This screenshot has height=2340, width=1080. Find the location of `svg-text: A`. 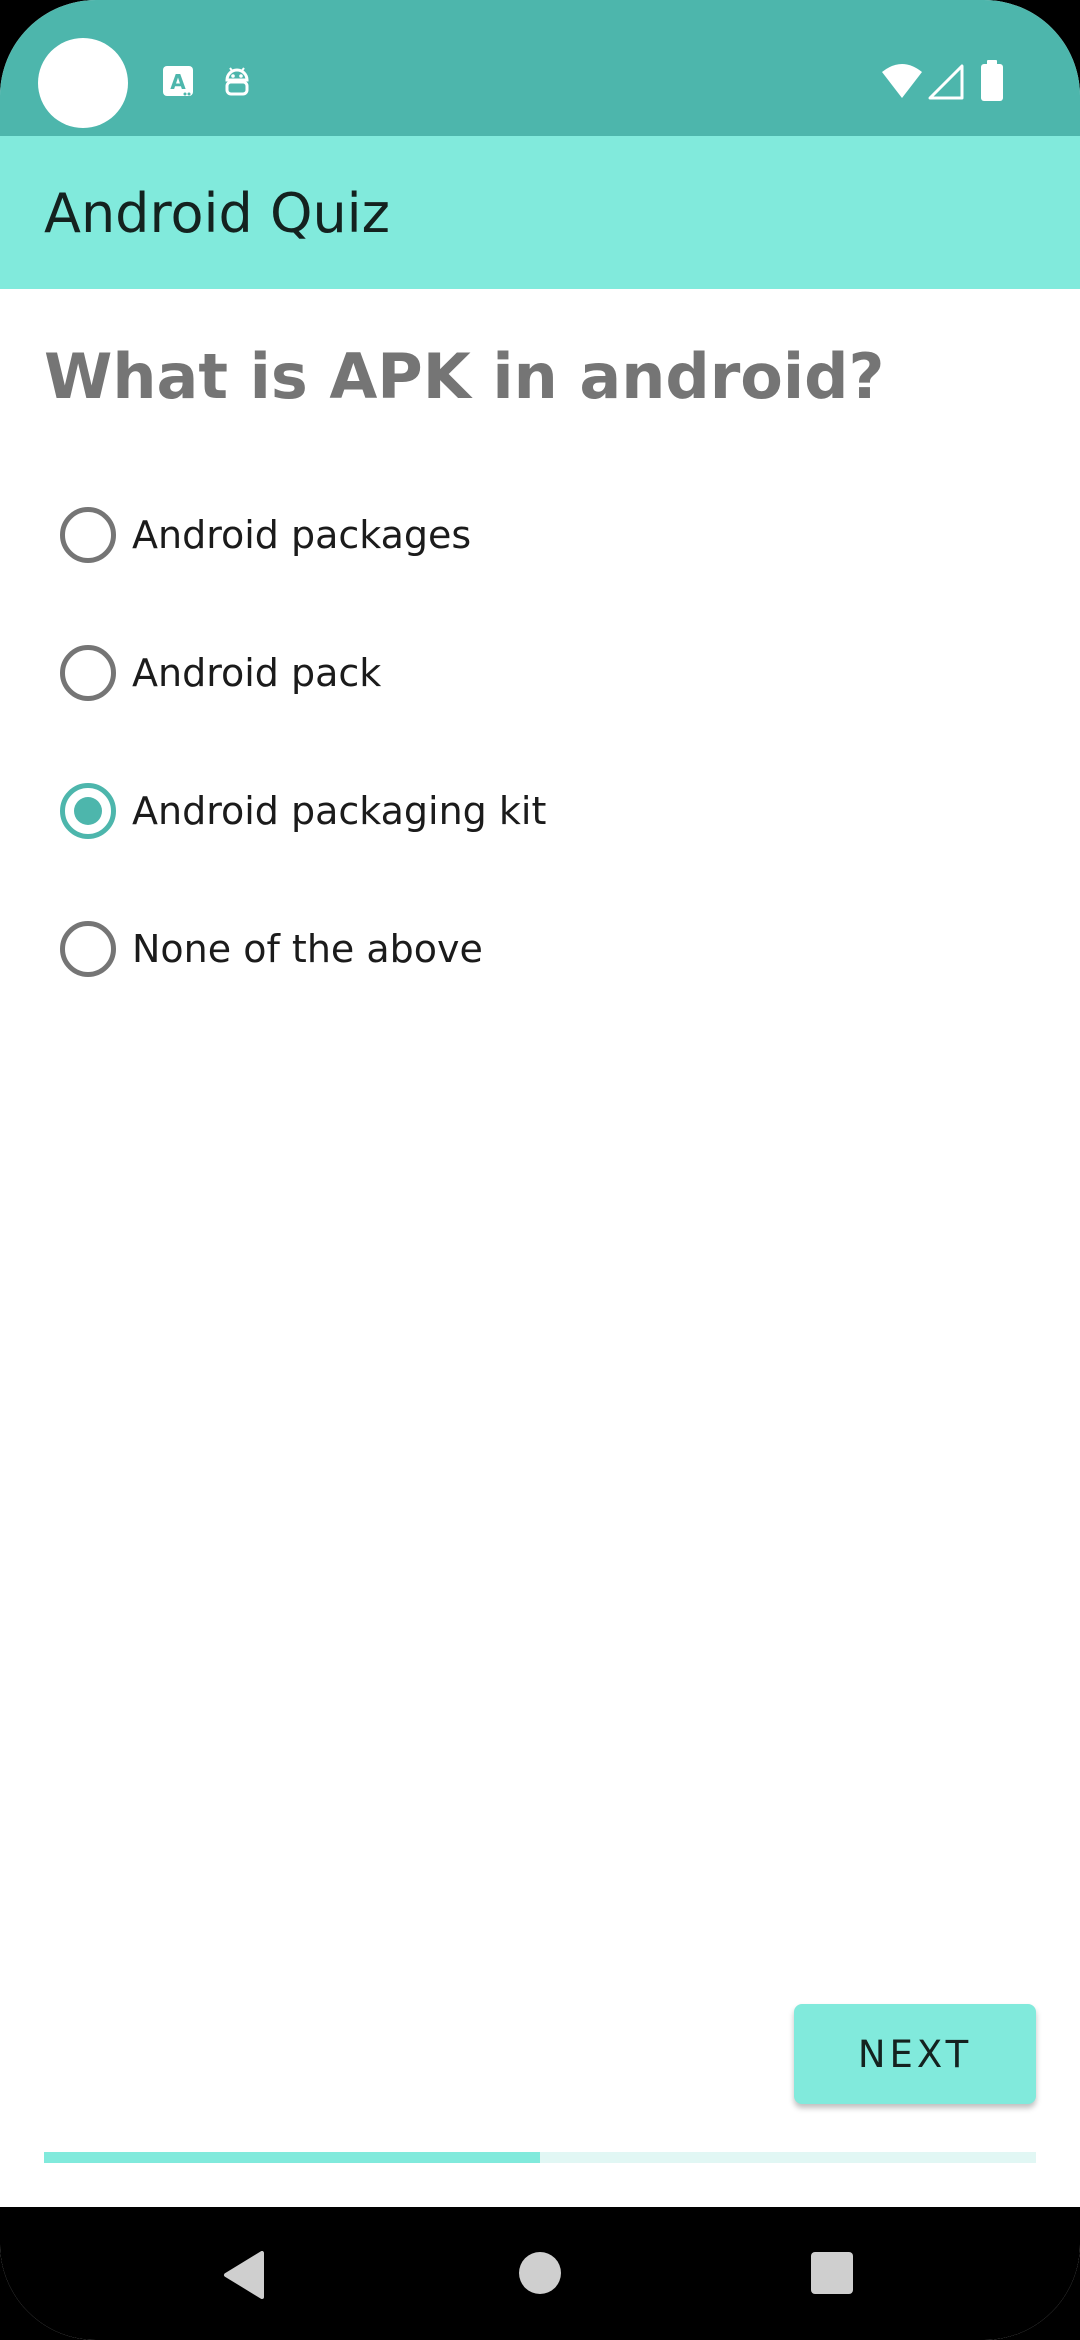

svg-text: A is located at coordinates (178, 82).